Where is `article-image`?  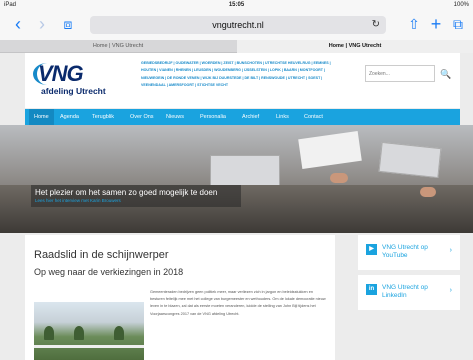 article-image is located at coordinates (89, 331).